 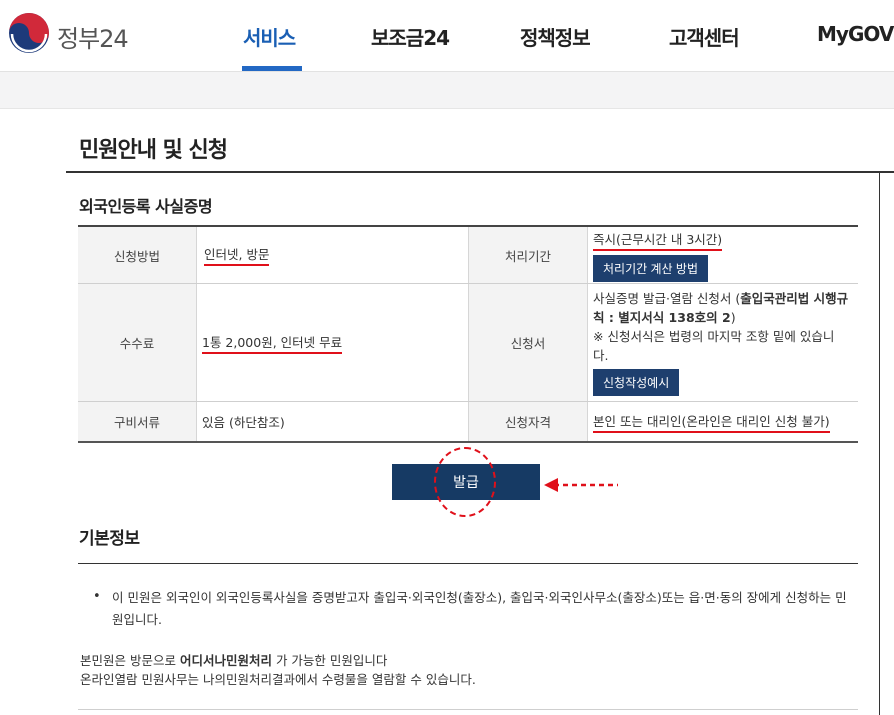 What do you see at coordinates (879, 443) in the screenshot?
I see `right-divider` at bounding box center [879, 443].